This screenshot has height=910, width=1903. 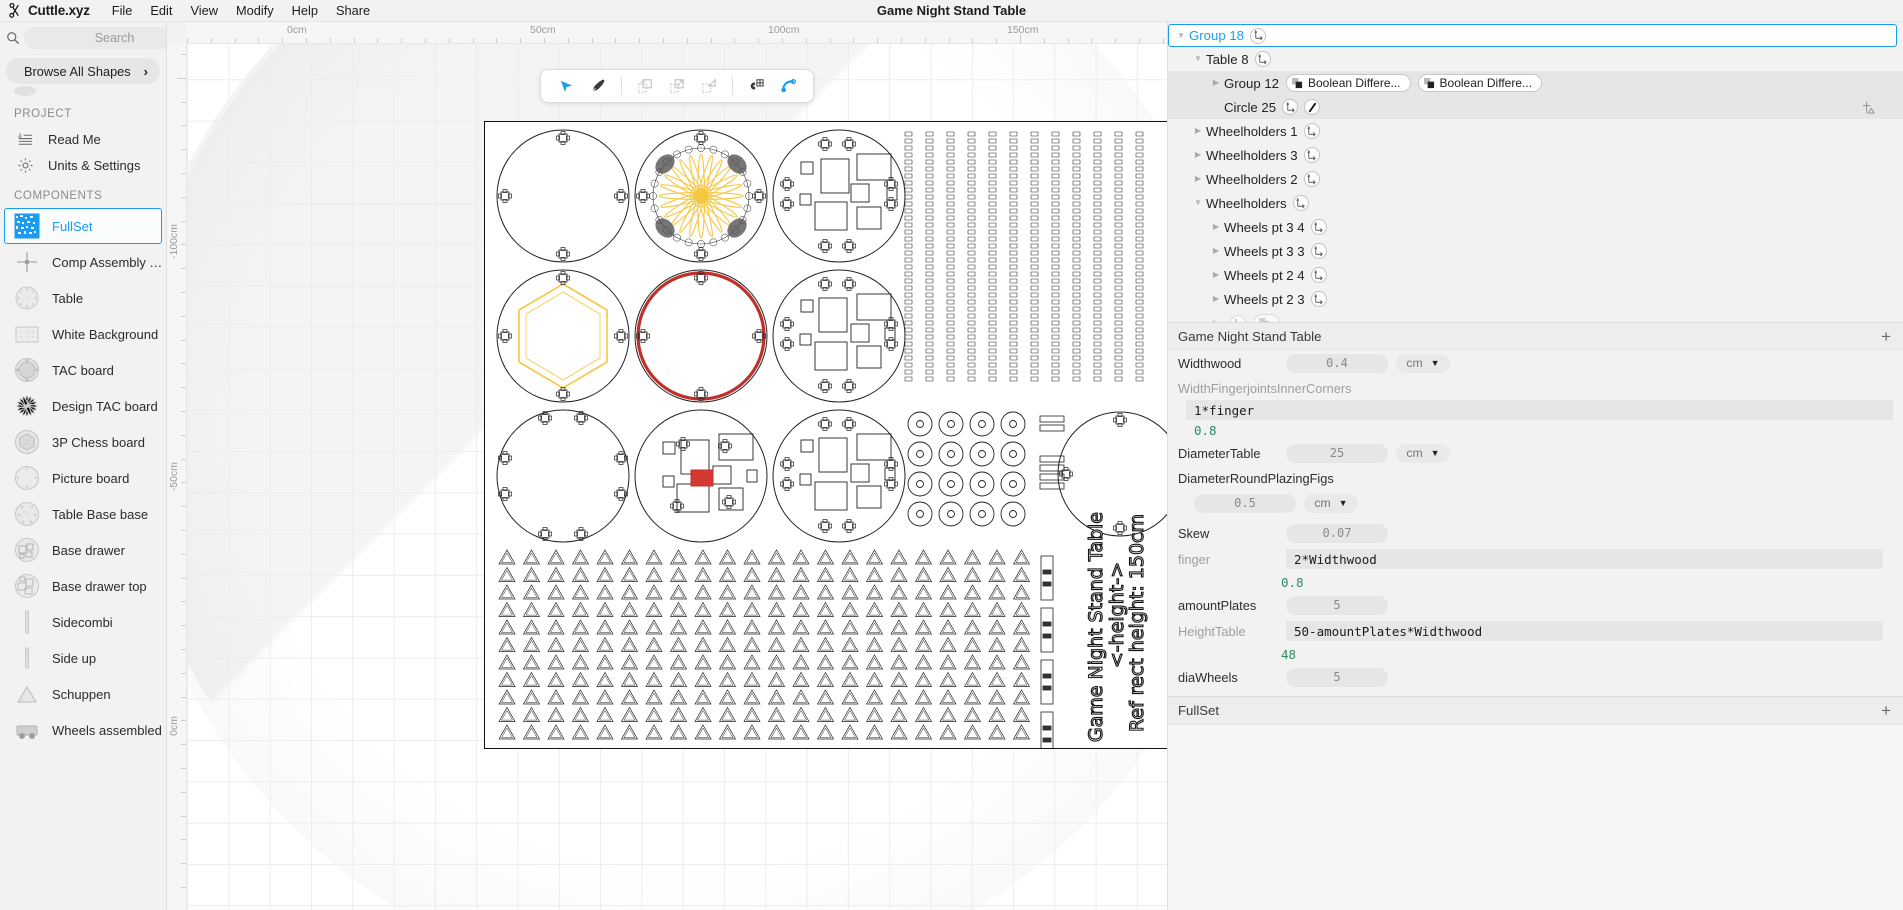 What do you see at coordinates (645, 86) in the screenshot?
I see `duplicate-tool-button` at bounding box center [645, 86].